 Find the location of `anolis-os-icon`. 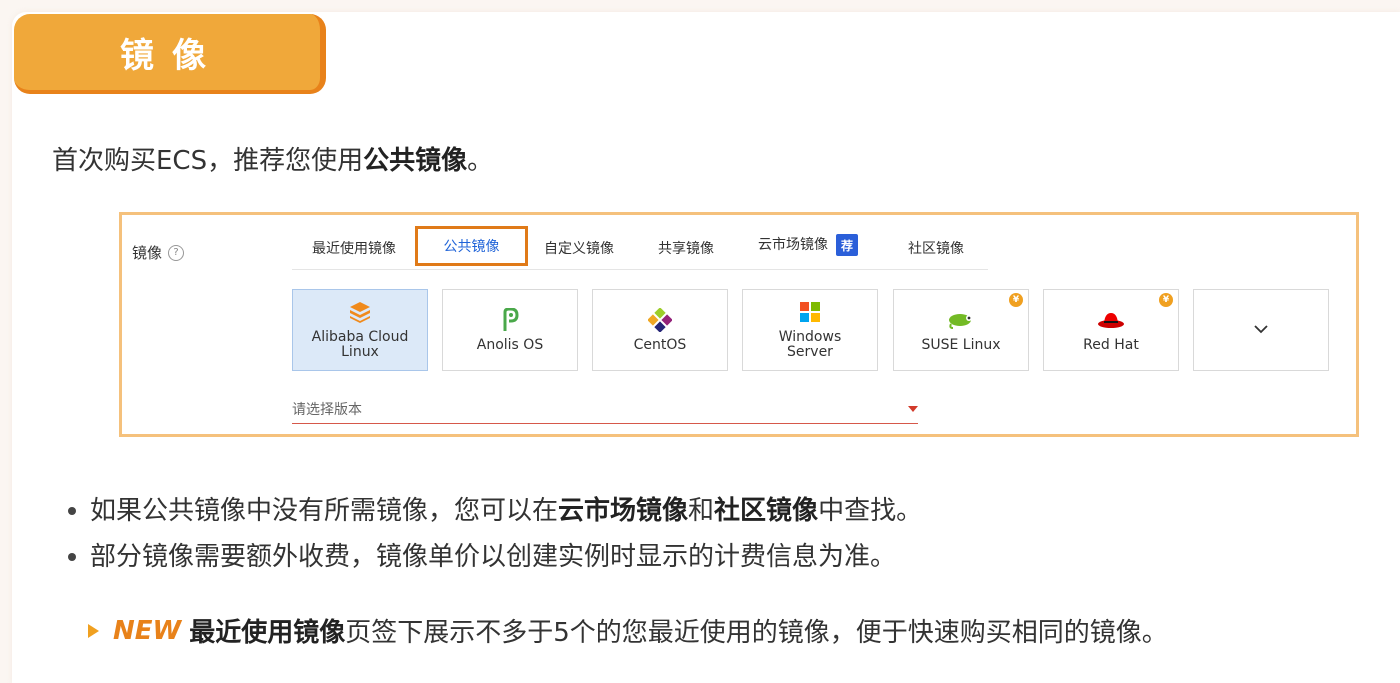

anolis-os-icon is located at coordinates (510, 319).